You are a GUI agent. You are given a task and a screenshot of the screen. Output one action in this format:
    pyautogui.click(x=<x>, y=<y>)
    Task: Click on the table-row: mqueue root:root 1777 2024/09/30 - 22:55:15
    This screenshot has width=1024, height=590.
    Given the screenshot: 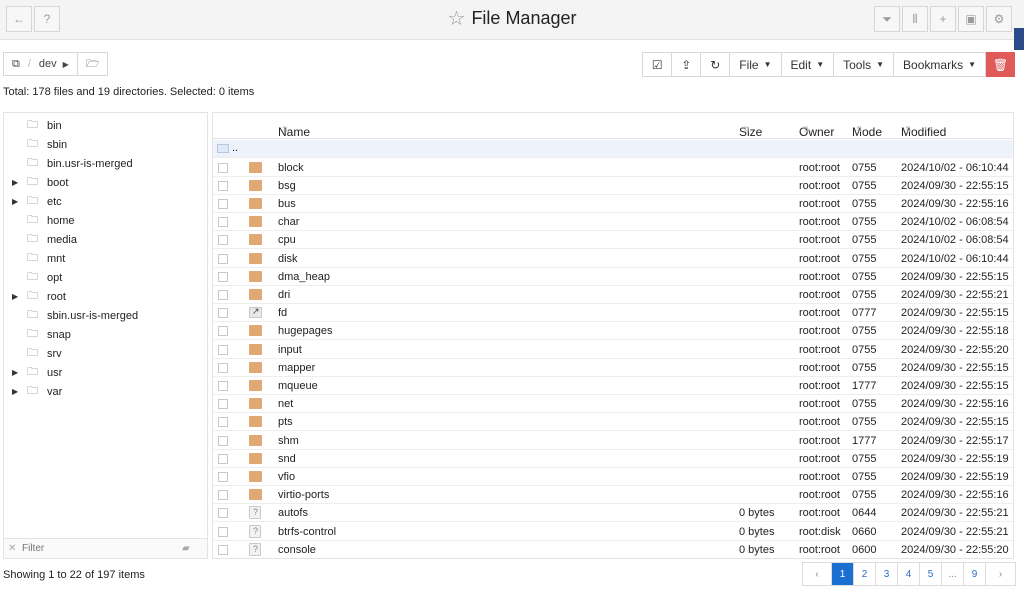 What is the action you would take?
    pyautogui.click(x=613, y=386)
    